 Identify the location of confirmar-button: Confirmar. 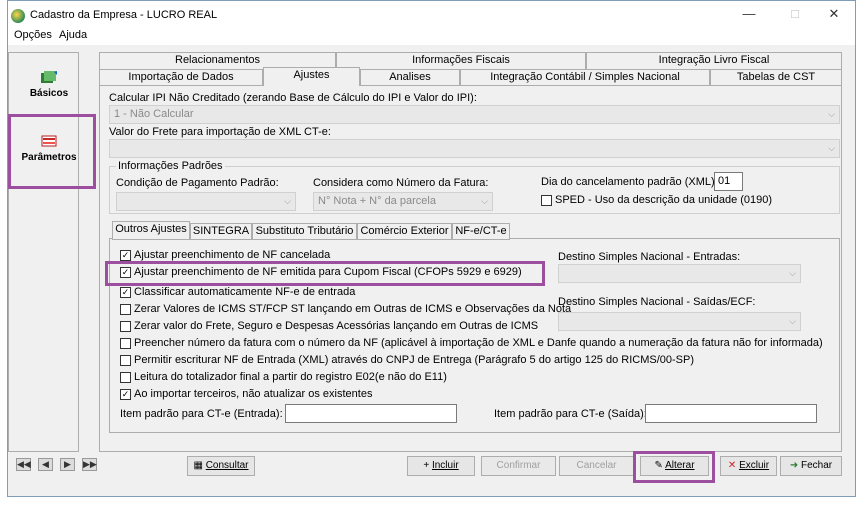
(518, 466).